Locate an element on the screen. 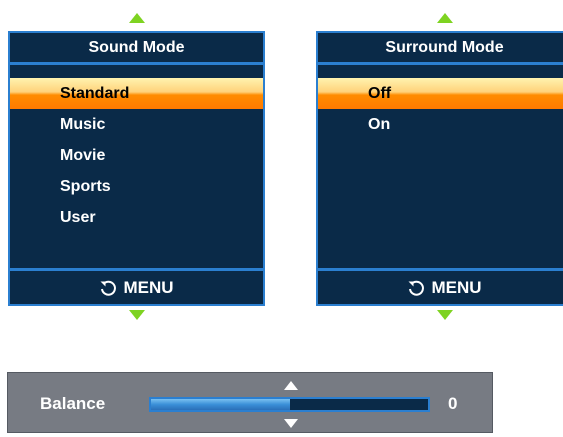 This screenshot has width=563, height=437. sound-mode-title: Sound Mode is located at coordinates (136, 49).